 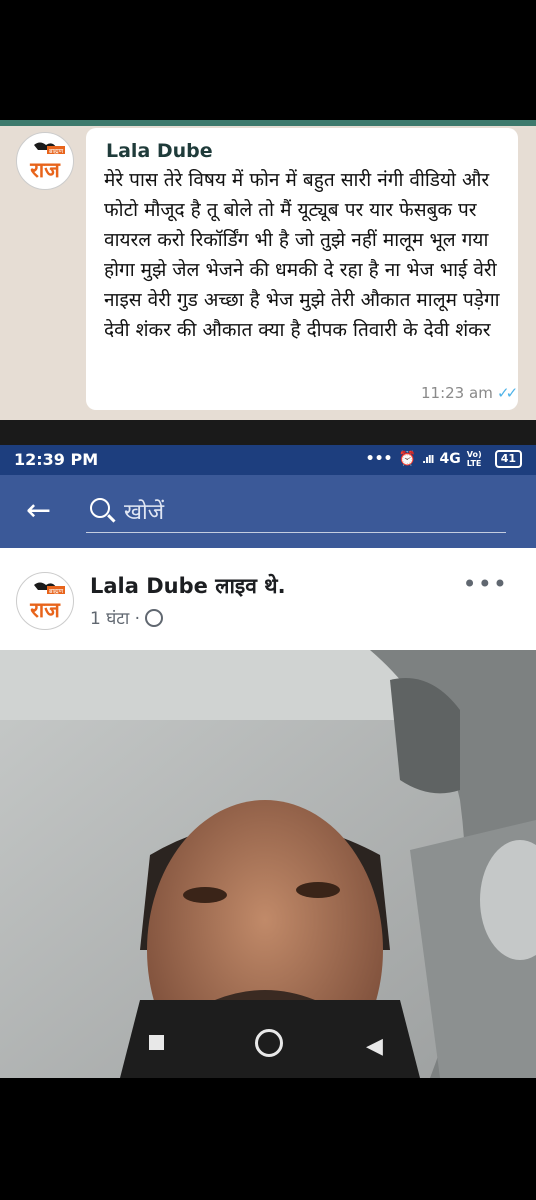 I want to click on search-icon, so click(x=100, y=508).